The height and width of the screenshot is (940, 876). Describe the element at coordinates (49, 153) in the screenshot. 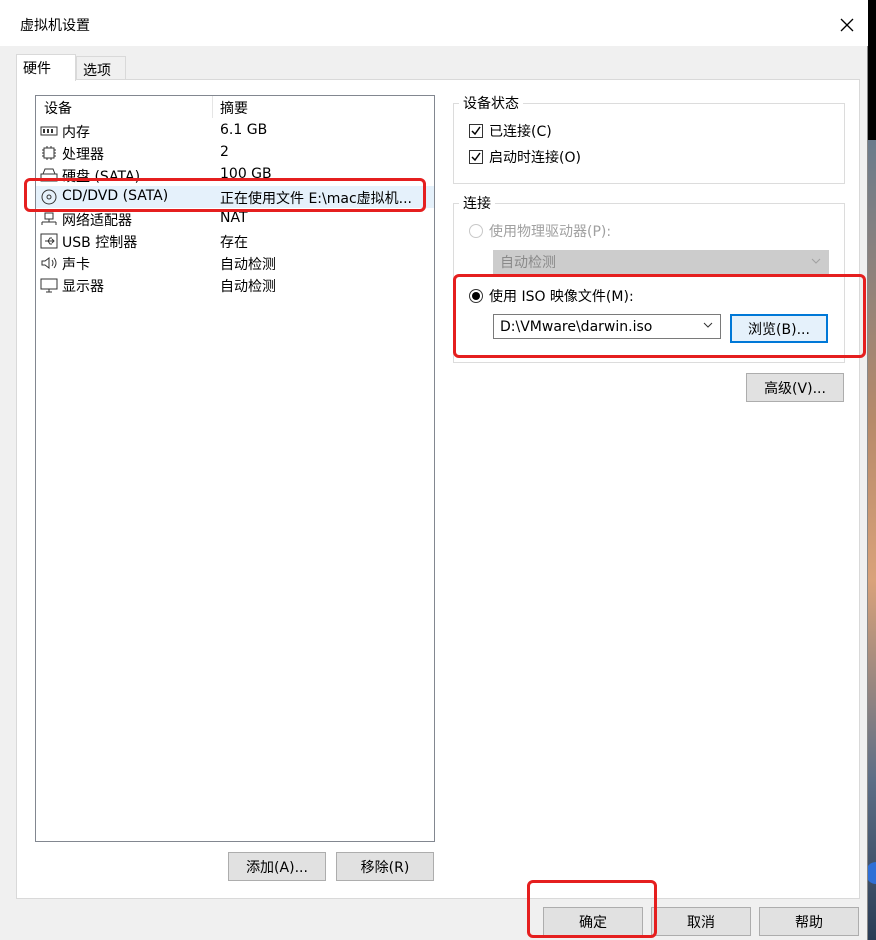

I see `processor-icon` at that location.